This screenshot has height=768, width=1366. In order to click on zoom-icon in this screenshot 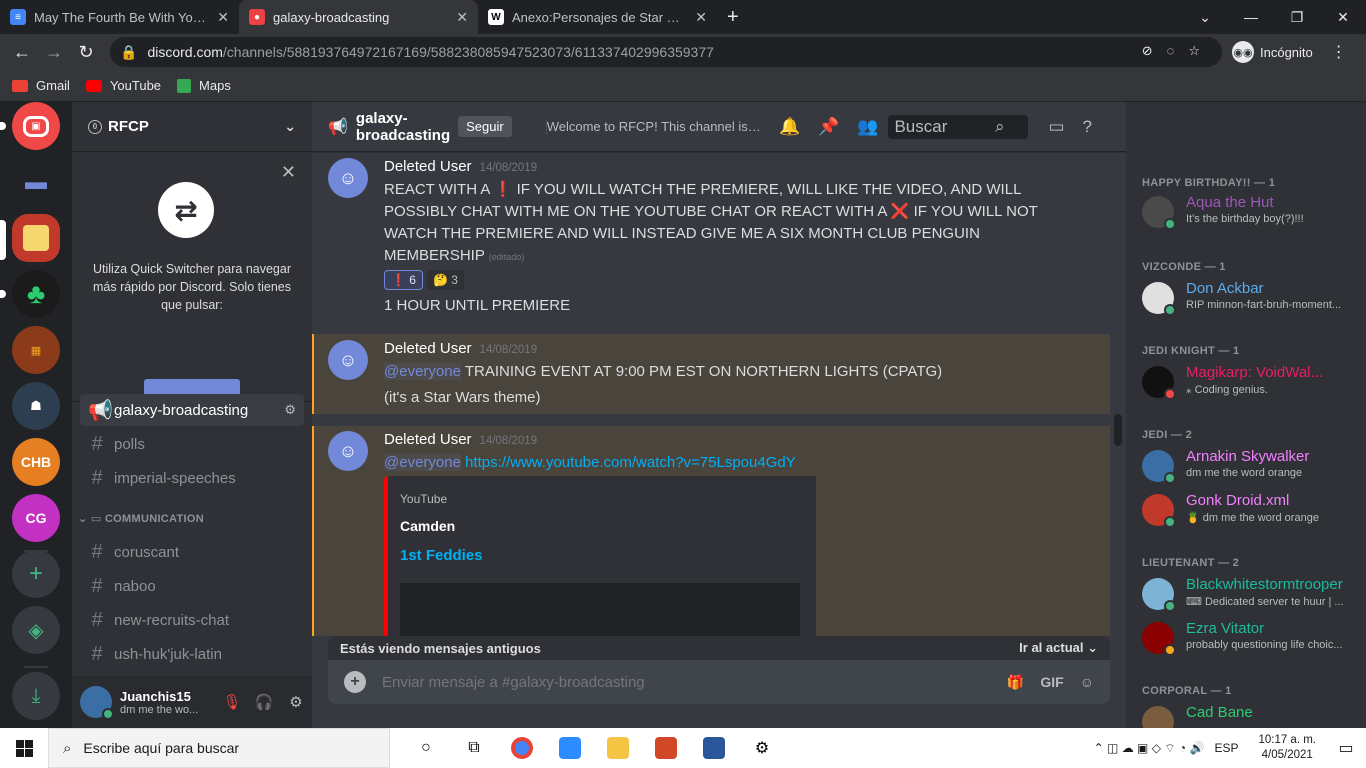, I will do `click(570, 748)`.